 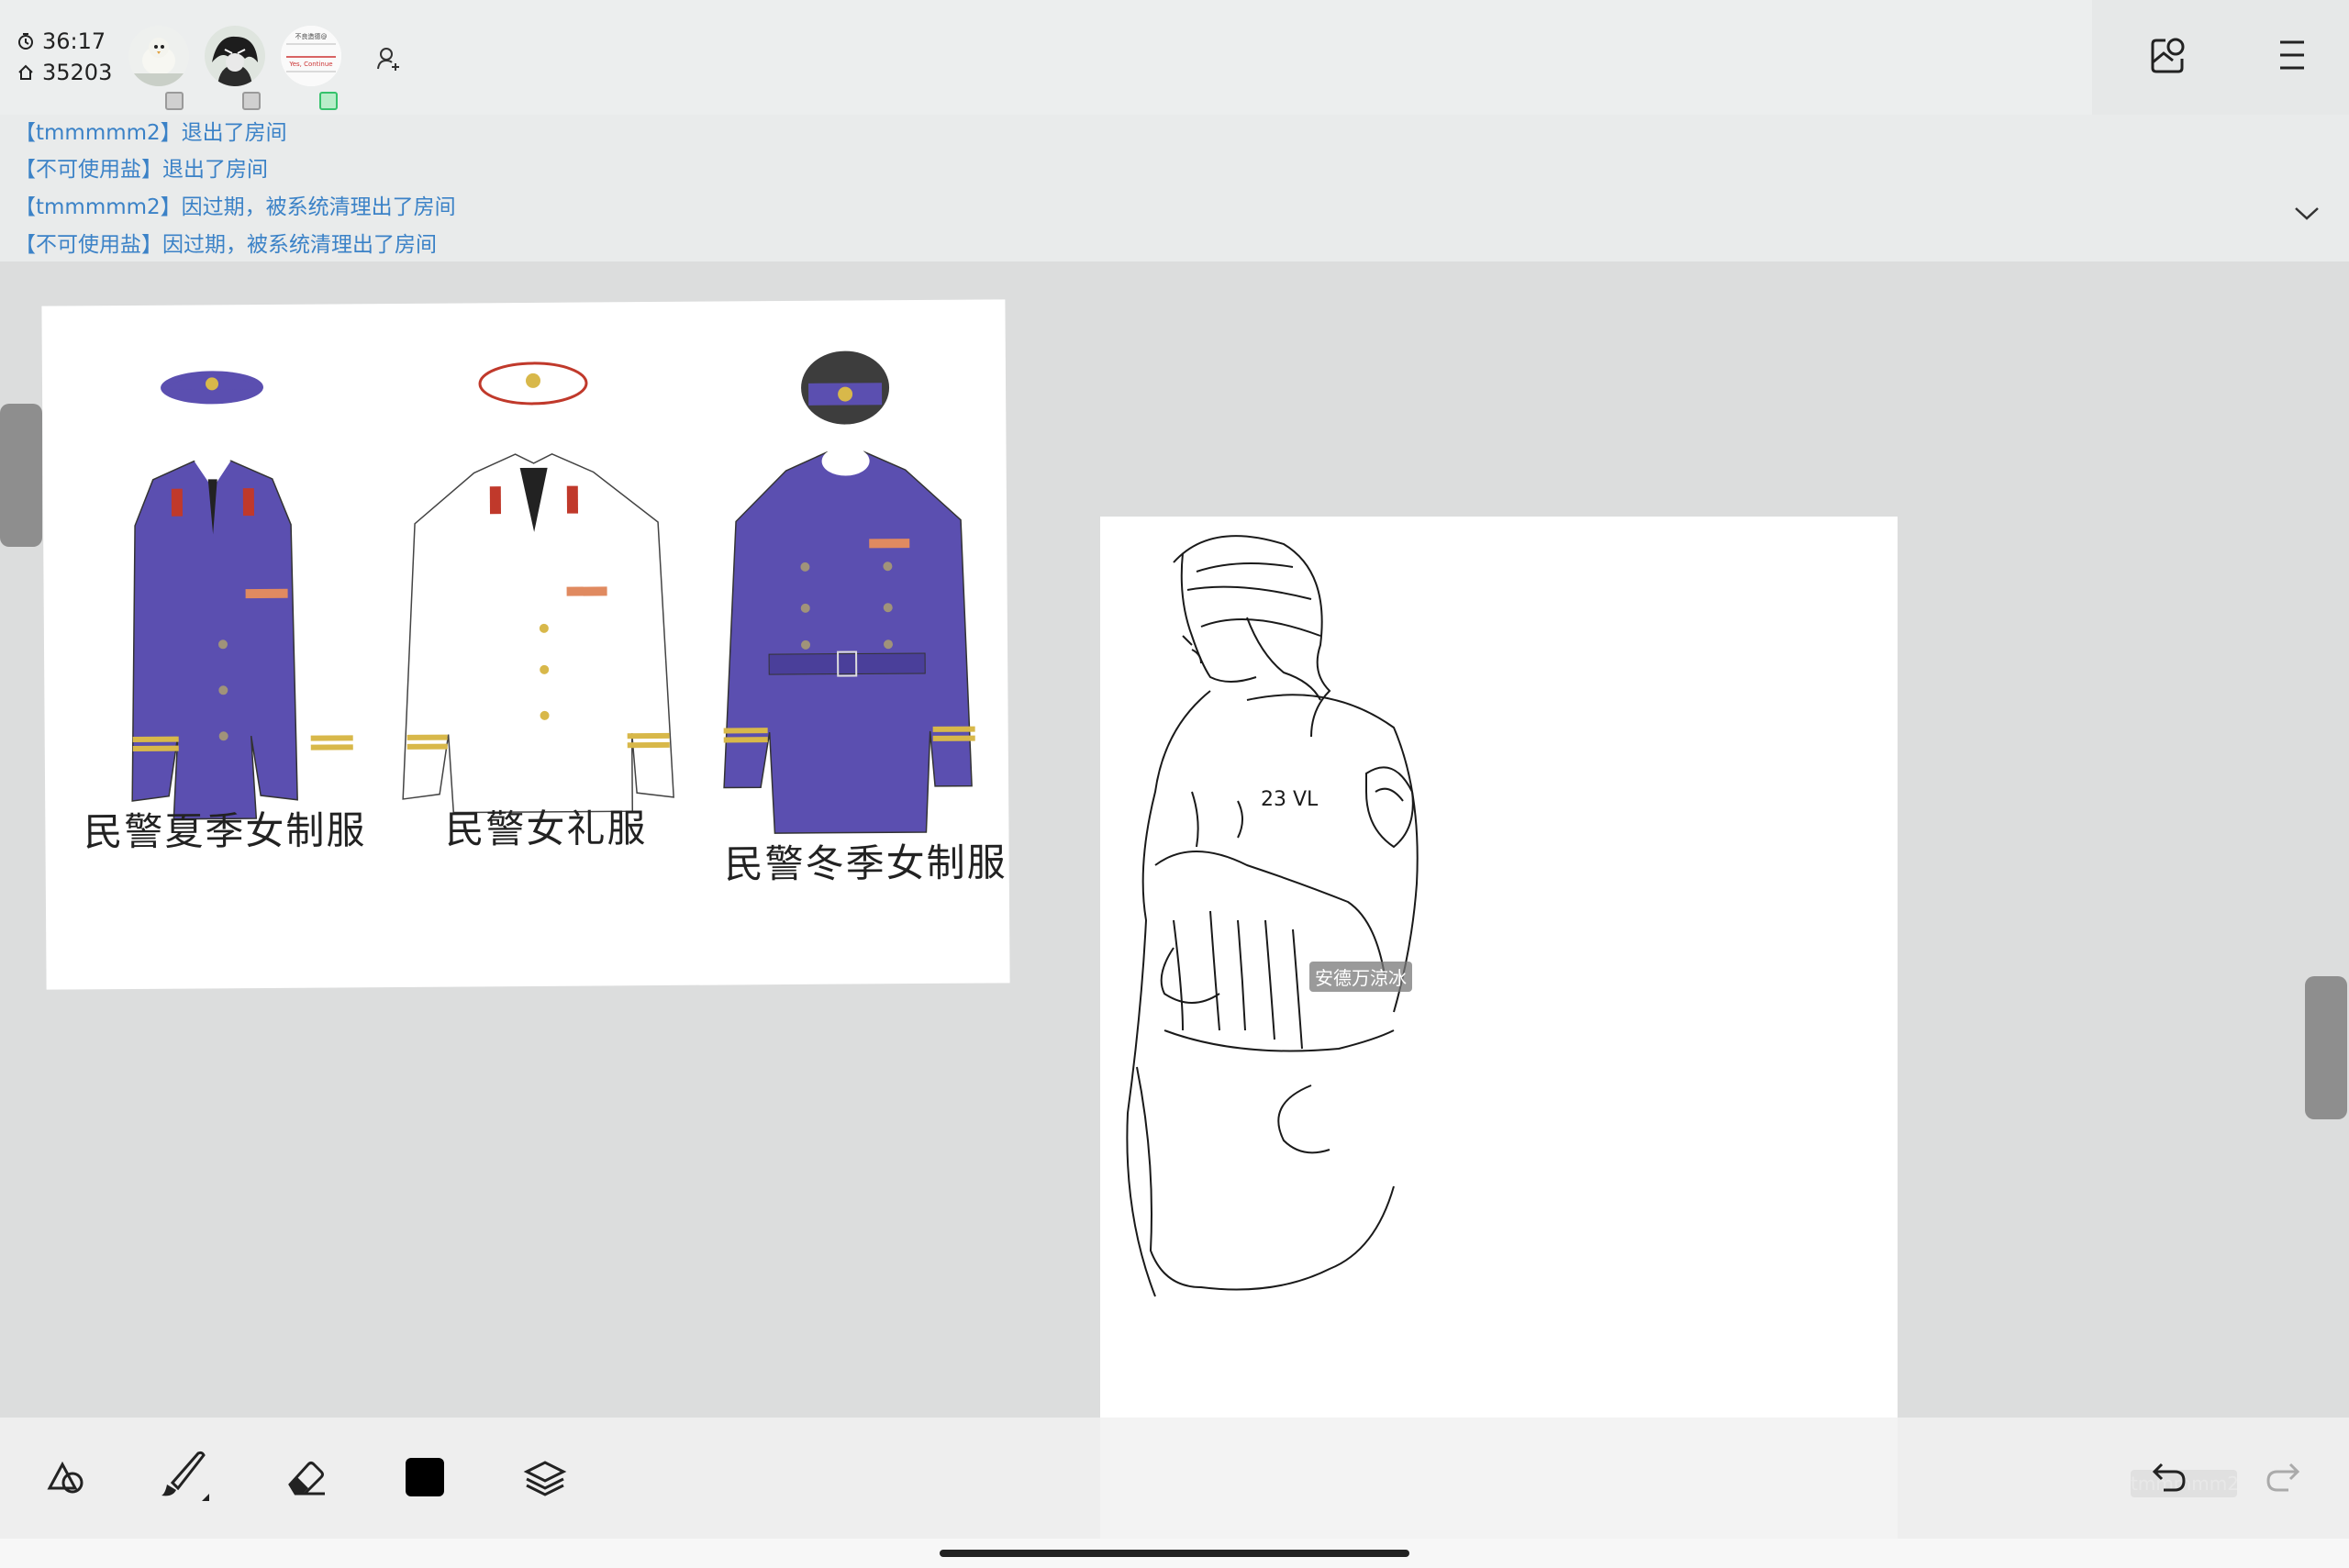 I want to click on collapse-messages-button, so click(x=2306, y=214).